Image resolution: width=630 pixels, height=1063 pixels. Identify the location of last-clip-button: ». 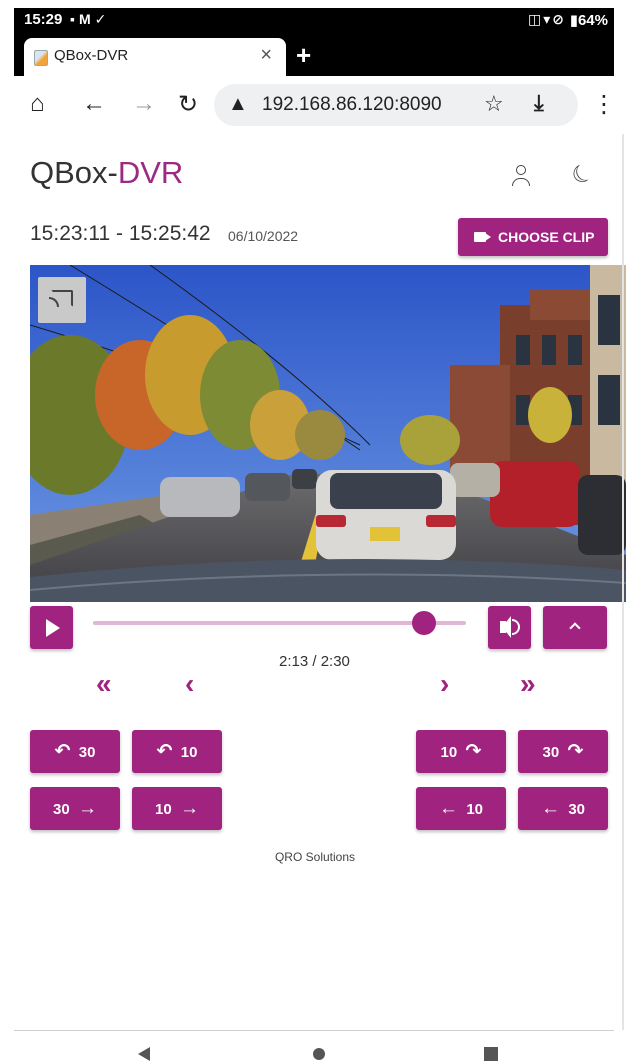
(528, 684).